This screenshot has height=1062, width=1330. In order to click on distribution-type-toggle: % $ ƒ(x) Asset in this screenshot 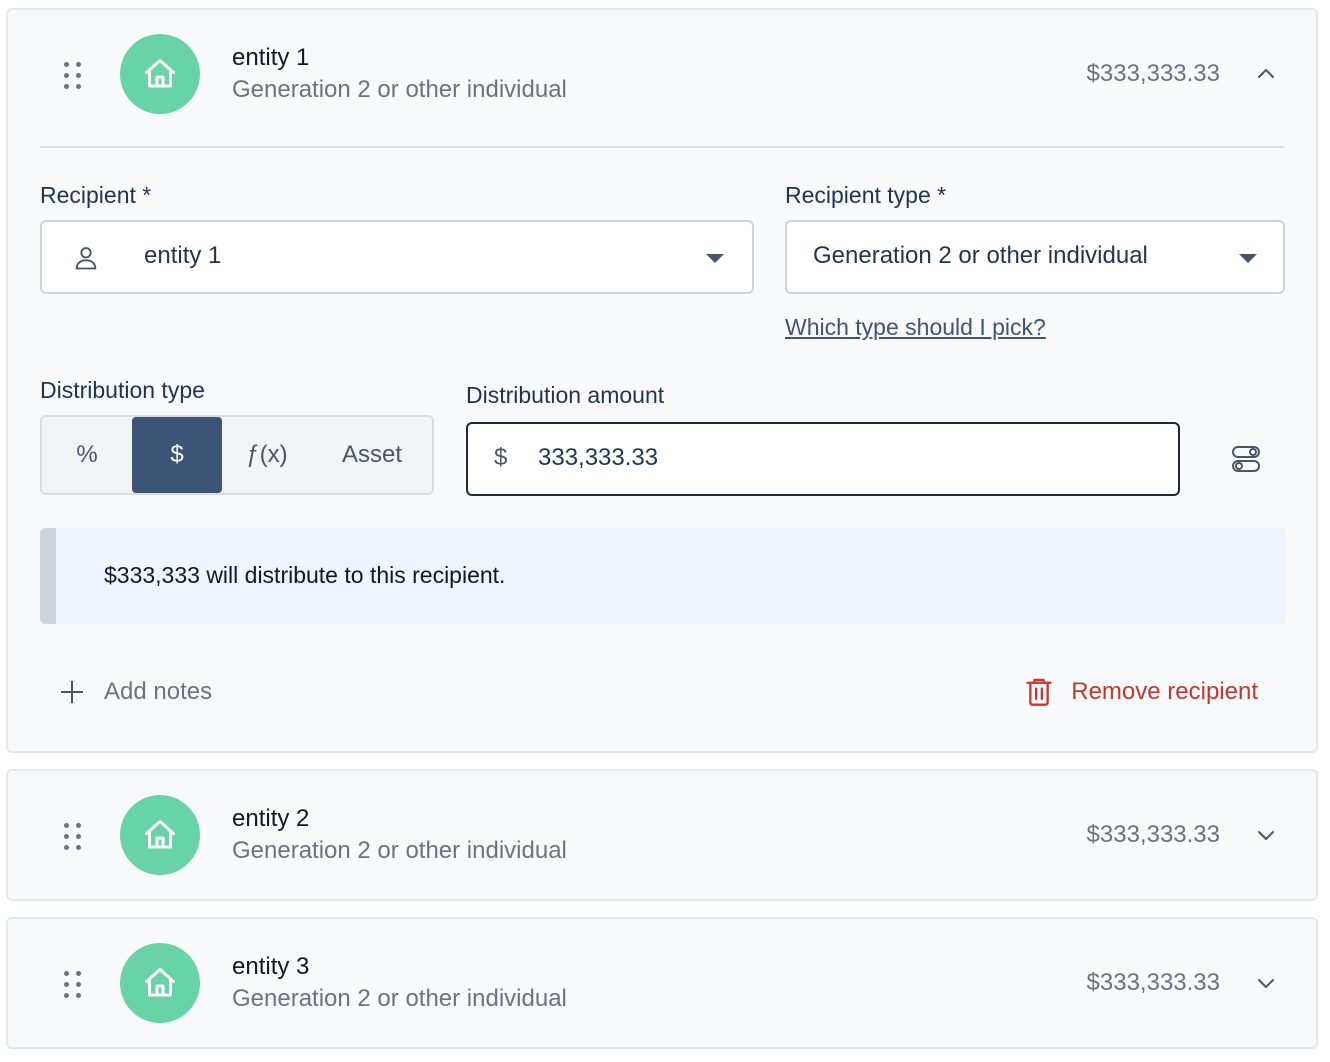, I will do `click(237, 455)`.